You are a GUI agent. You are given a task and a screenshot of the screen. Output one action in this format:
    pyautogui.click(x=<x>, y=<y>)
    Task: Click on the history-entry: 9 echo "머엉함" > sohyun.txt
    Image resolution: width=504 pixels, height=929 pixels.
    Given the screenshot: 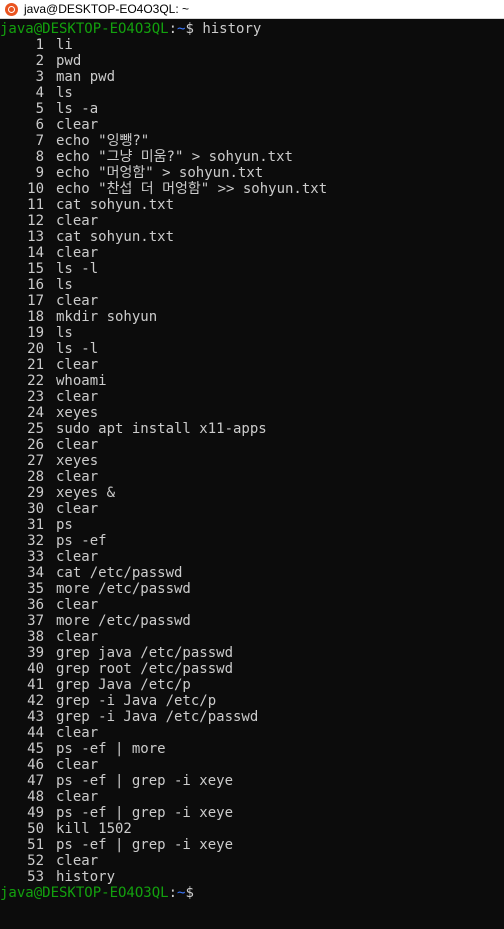 What is the action you would take?
    pyautogui.click(x=252, y=173)
    